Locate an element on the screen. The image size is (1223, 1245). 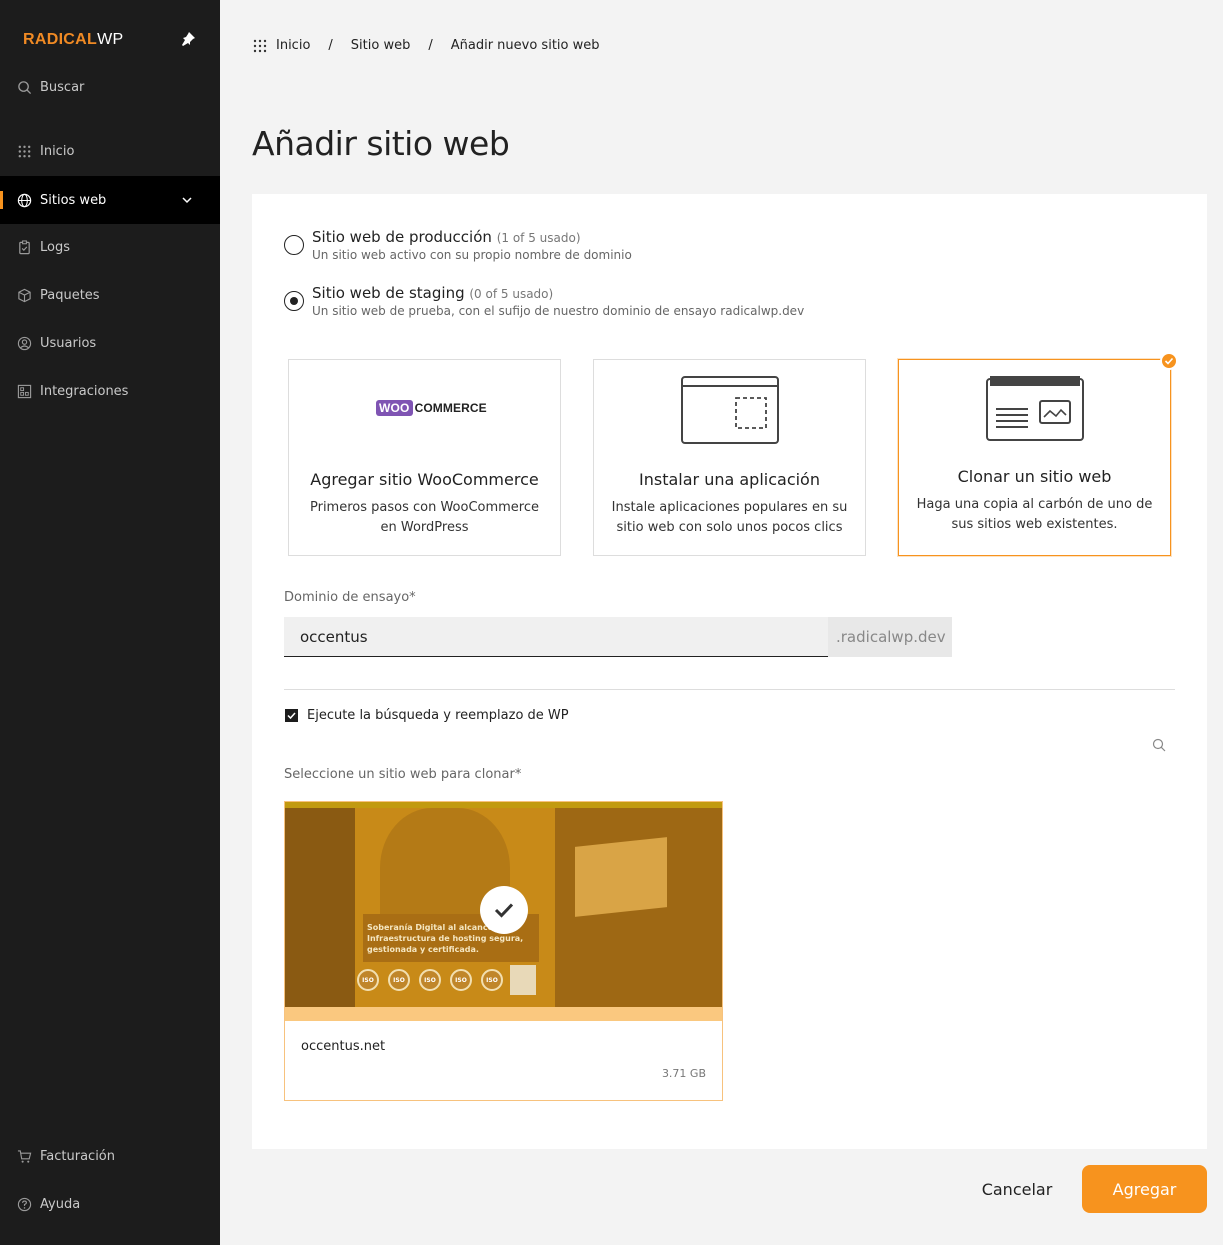
sidebar-item-label: Sitios web is located at coordinates (73, 200).